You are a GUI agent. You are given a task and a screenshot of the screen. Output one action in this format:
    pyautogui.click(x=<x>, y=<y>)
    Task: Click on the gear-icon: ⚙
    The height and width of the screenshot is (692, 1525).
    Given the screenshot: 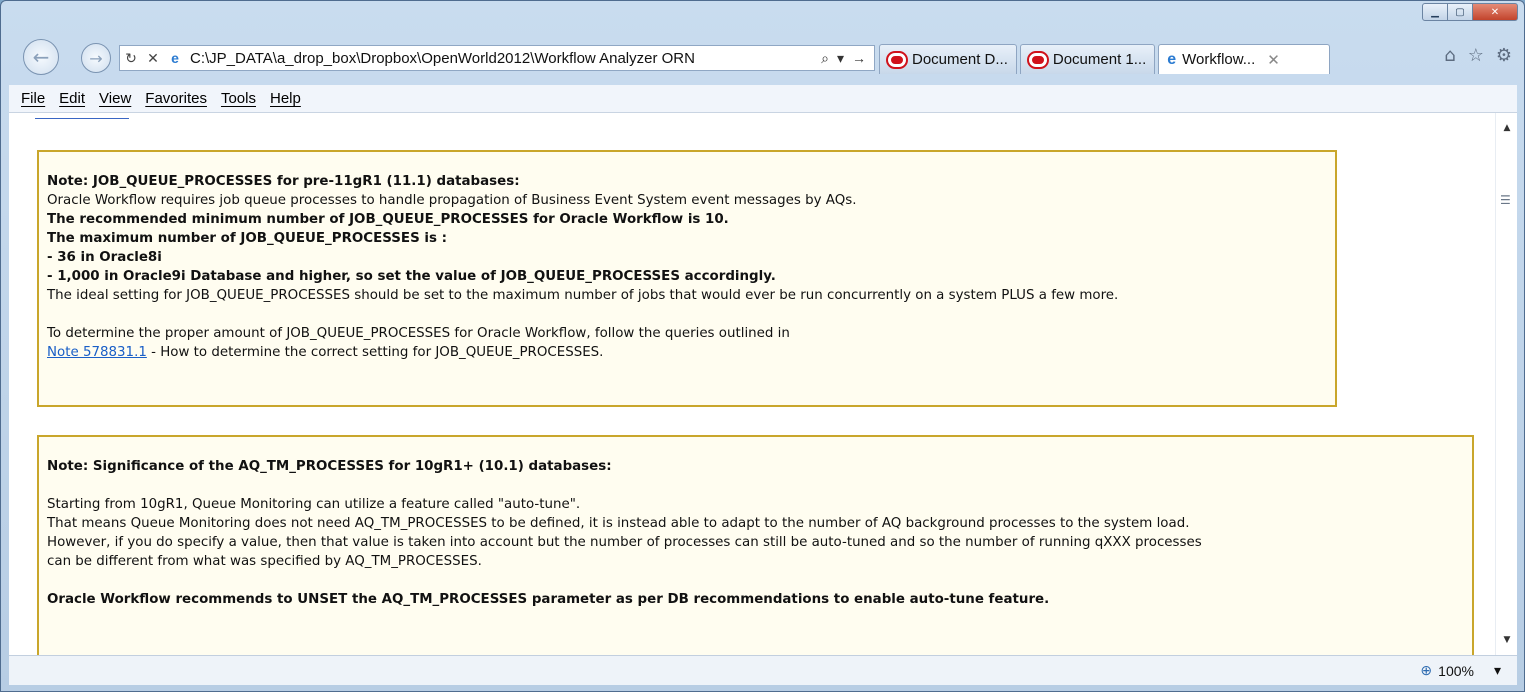 What is the action you would take?
    pyautogui.click(x=1504, y=55)
    